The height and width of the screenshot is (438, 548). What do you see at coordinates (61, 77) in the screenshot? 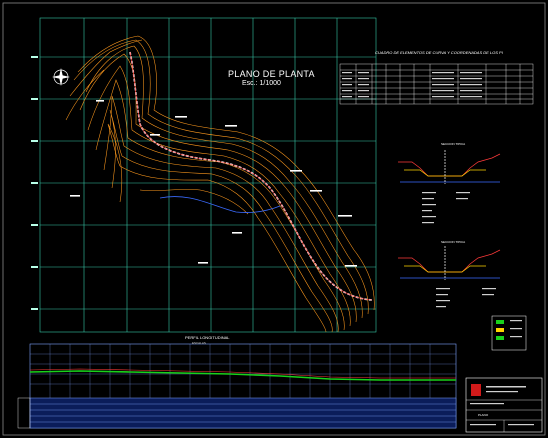
I see `north-arrow-icon` at bounding box center [61, 77].